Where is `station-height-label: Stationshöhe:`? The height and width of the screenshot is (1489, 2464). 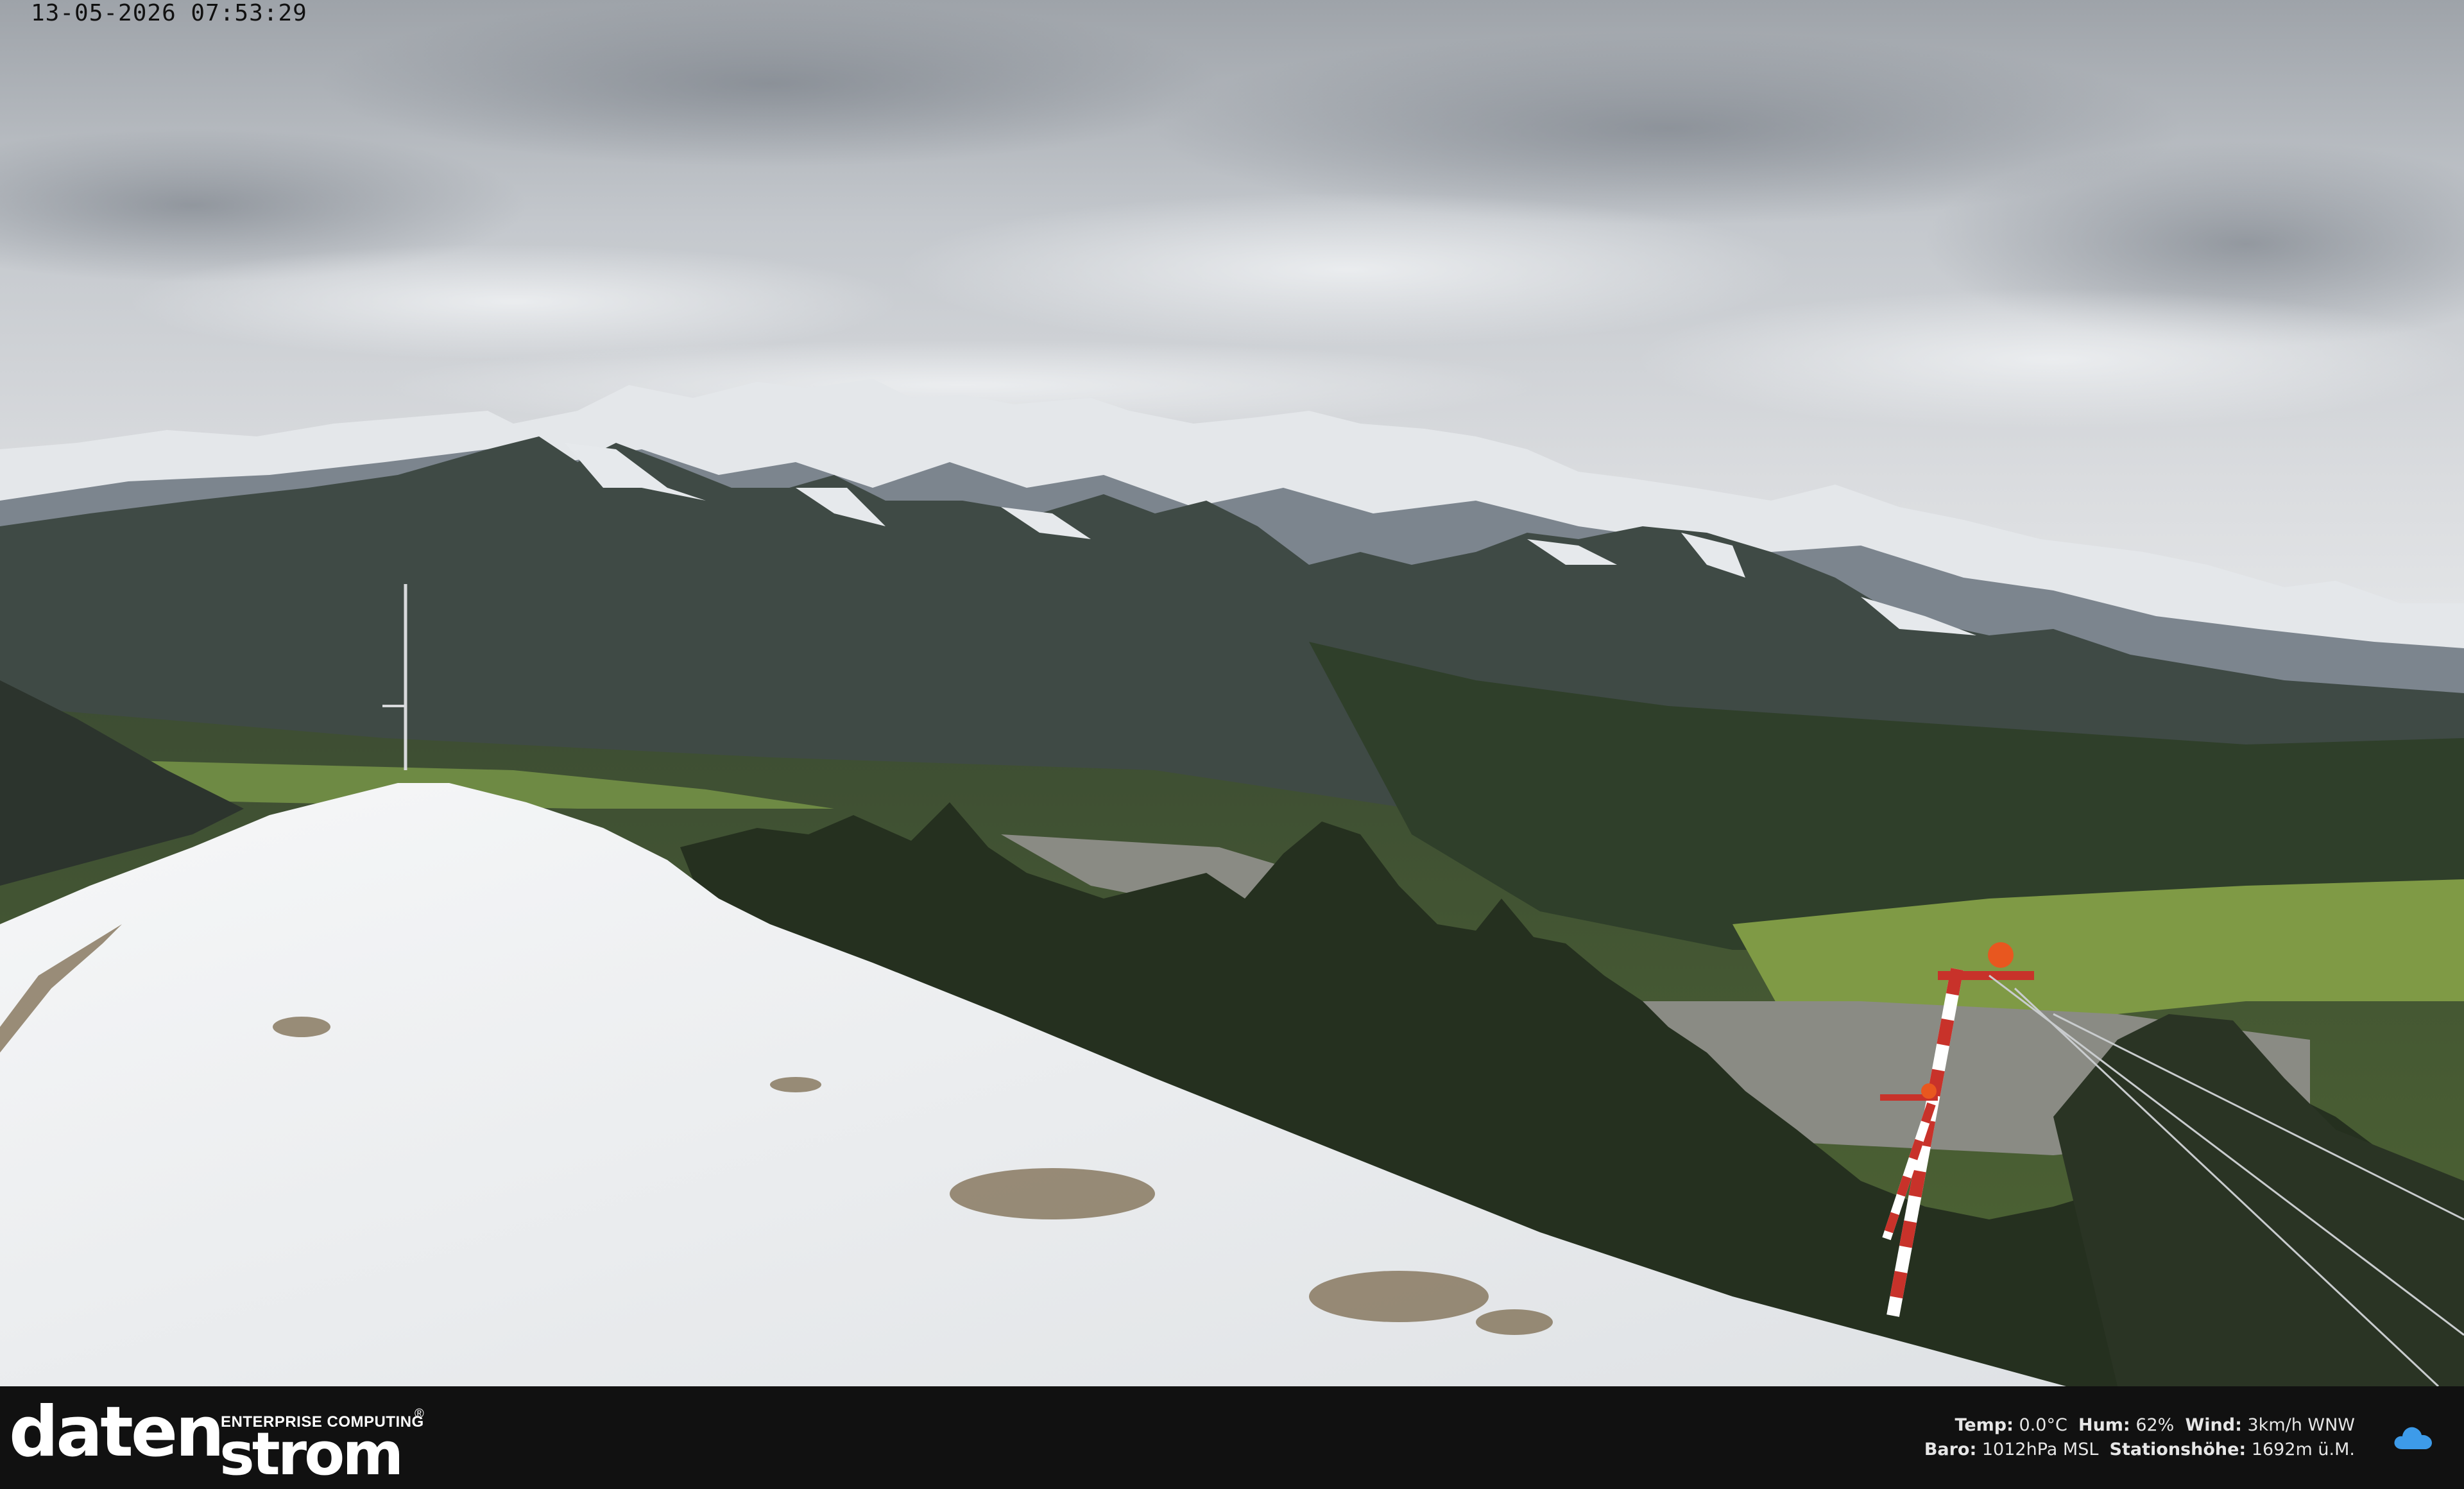 station-height-label: Stationshöhe: is located at coordinates (2178, 1450).